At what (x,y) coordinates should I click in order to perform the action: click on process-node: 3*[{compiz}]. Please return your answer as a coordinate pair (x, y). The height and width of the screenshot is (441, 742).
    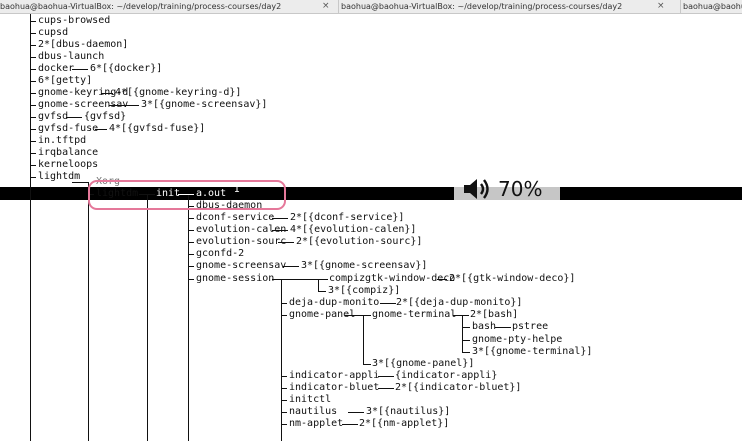
    Looking at the image, I should click on (364, 290).